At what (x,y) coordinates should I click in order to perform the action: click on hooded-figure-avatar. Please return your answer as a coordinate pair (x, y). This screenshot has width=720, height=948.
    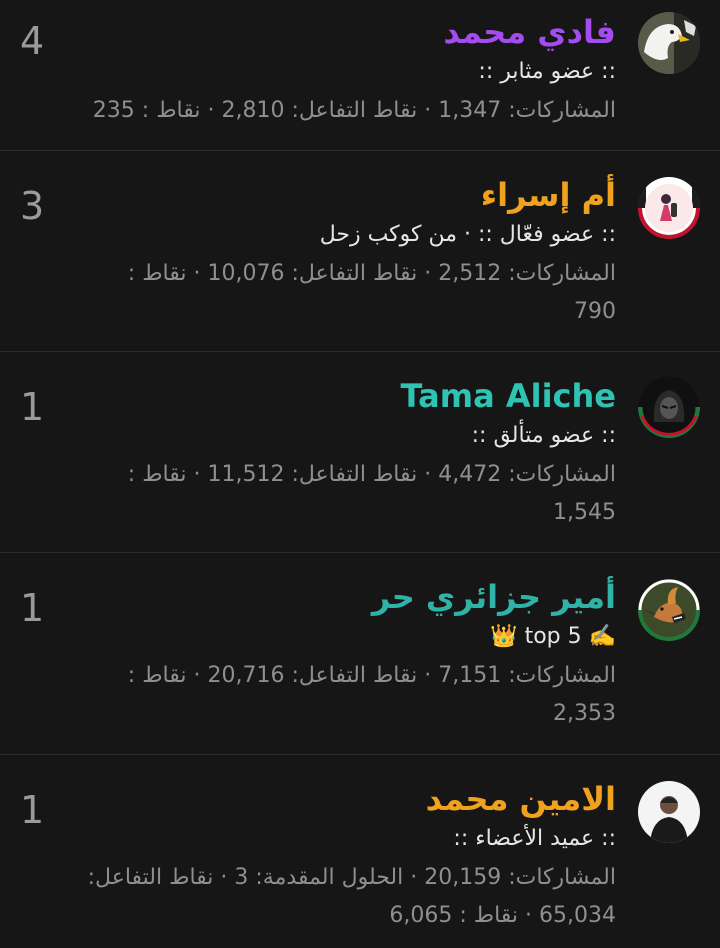
    Looking at the image, I should click on (669, 407).